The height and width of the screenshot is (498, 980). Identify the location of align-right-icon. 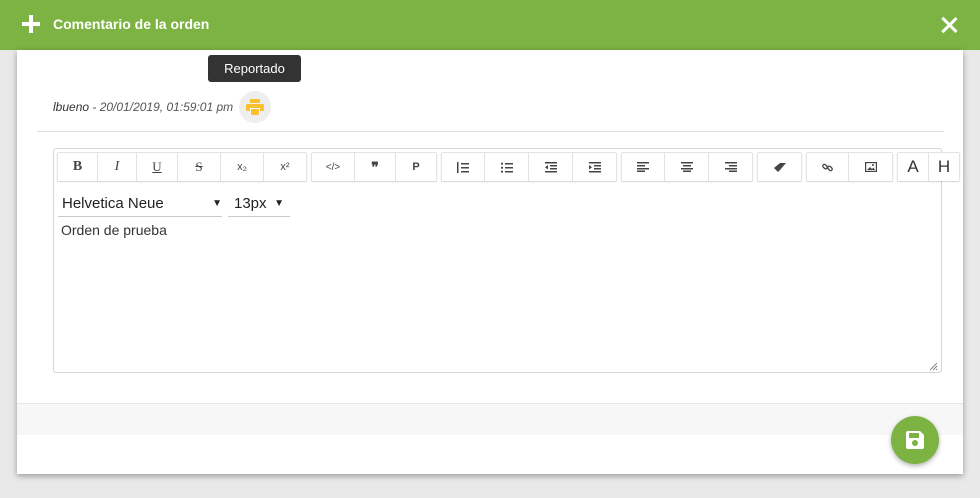
(730, 167).